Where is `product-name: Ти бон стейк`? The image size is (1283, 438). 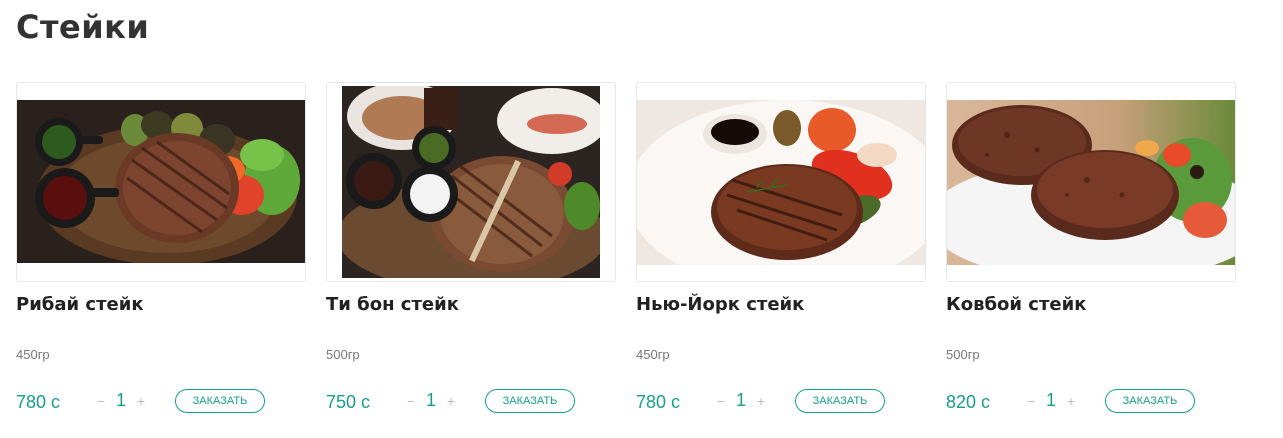
product-name: Ти бон стейк is located at coordinates (392, 304).